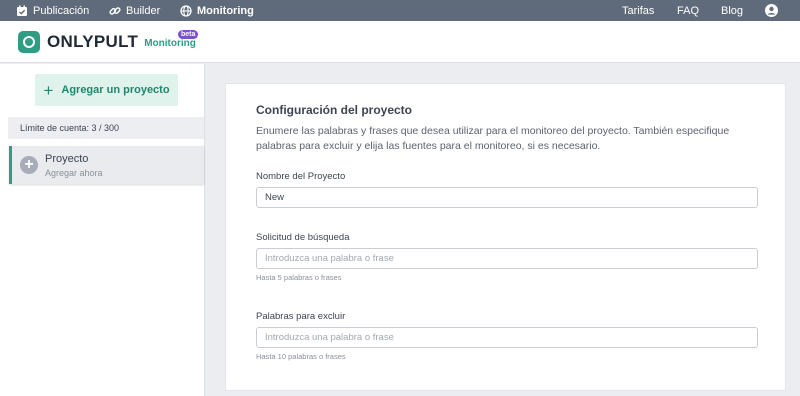  I want to click on project-subtitle: Agregar ahora, so click(74, 173).